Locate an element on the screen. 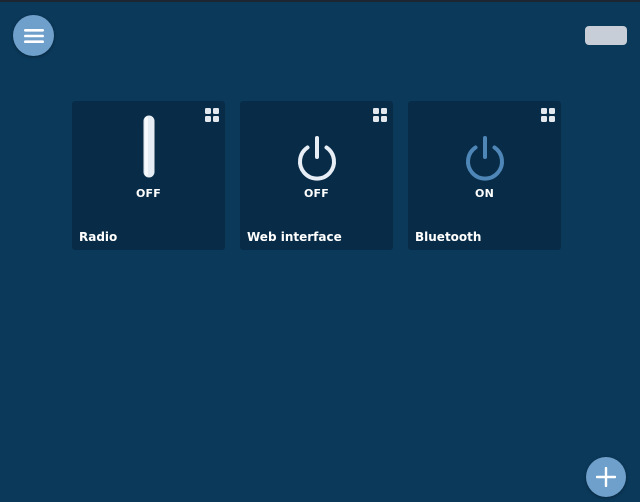  add-button is located at coordinates (606, 477).